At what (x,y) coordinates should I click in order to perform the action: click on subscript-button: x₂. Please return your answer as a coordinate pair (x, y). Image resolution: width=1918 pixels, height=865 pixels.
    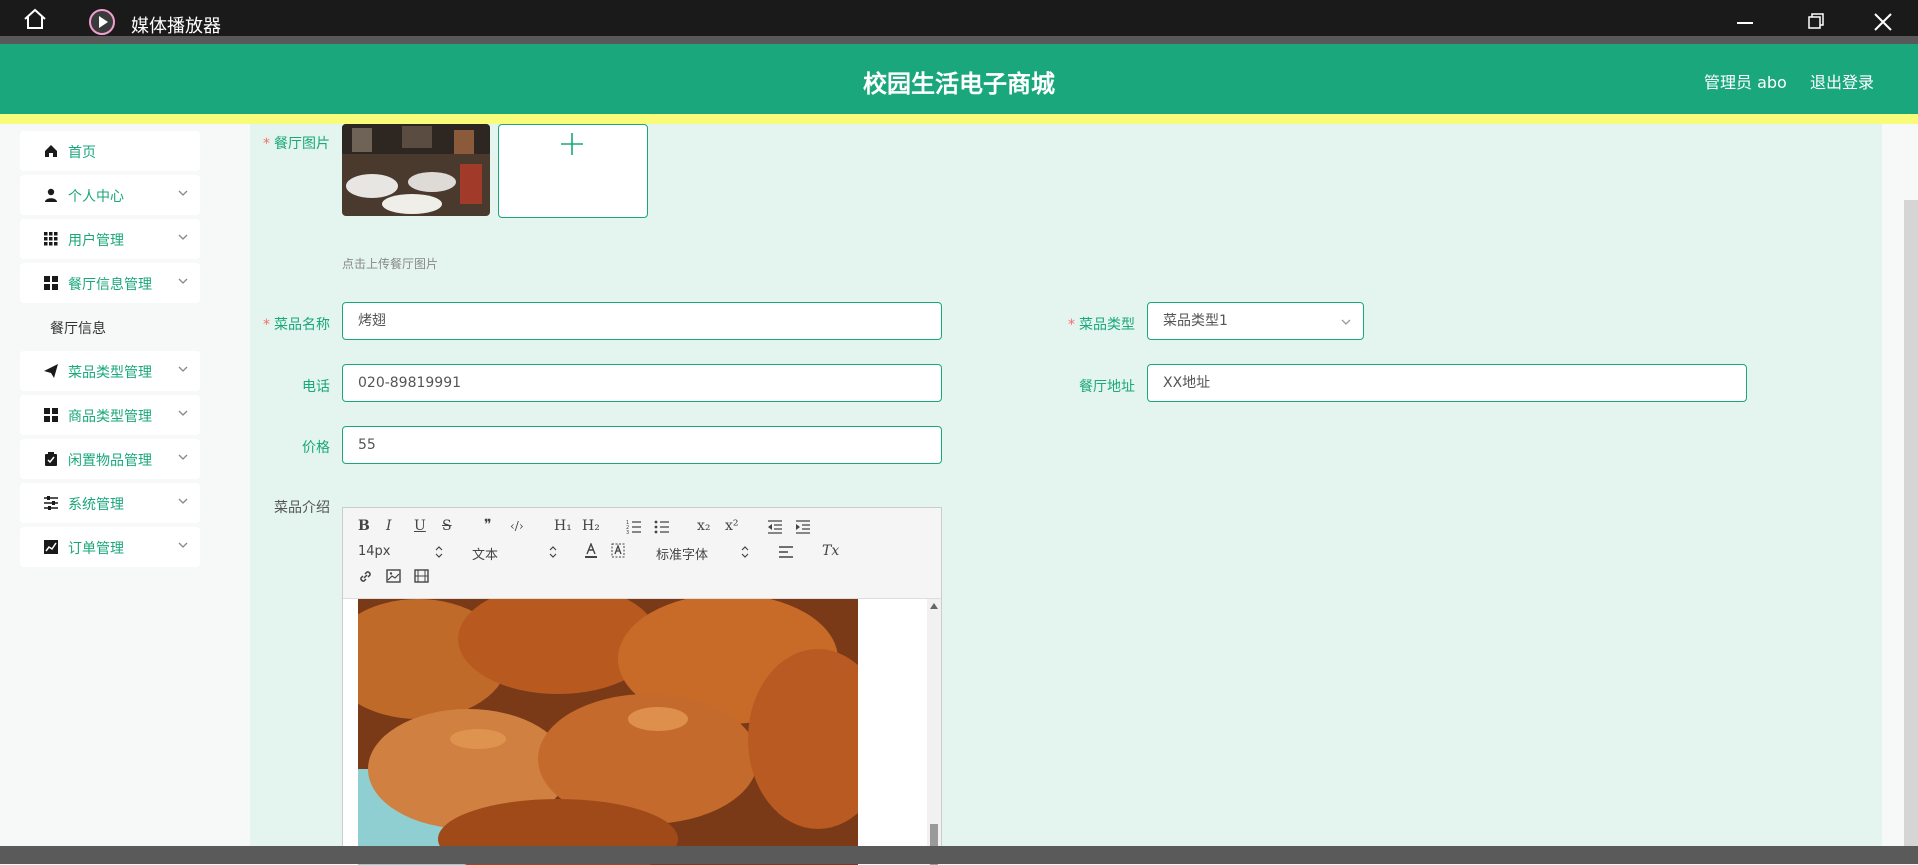
    Looking at the image, I should click on (704, 526).